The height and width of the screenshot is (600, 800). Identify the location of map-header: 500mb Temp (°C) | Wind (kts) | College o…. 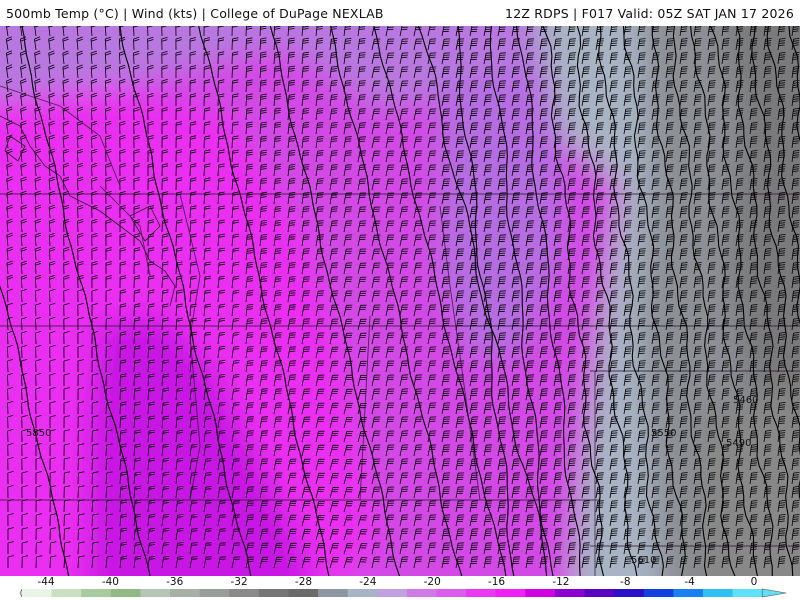
(400, 13).